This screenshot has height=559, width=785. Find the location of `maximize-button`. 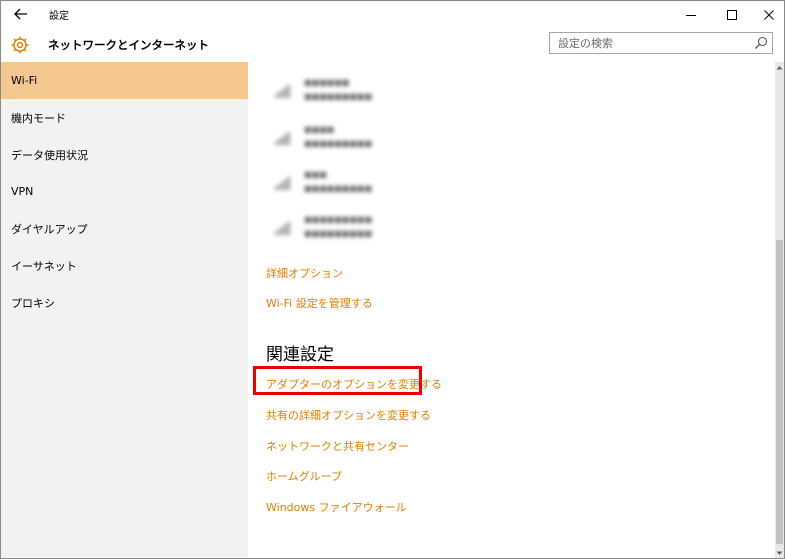

maximize-button is located at coordinates (732, 14).